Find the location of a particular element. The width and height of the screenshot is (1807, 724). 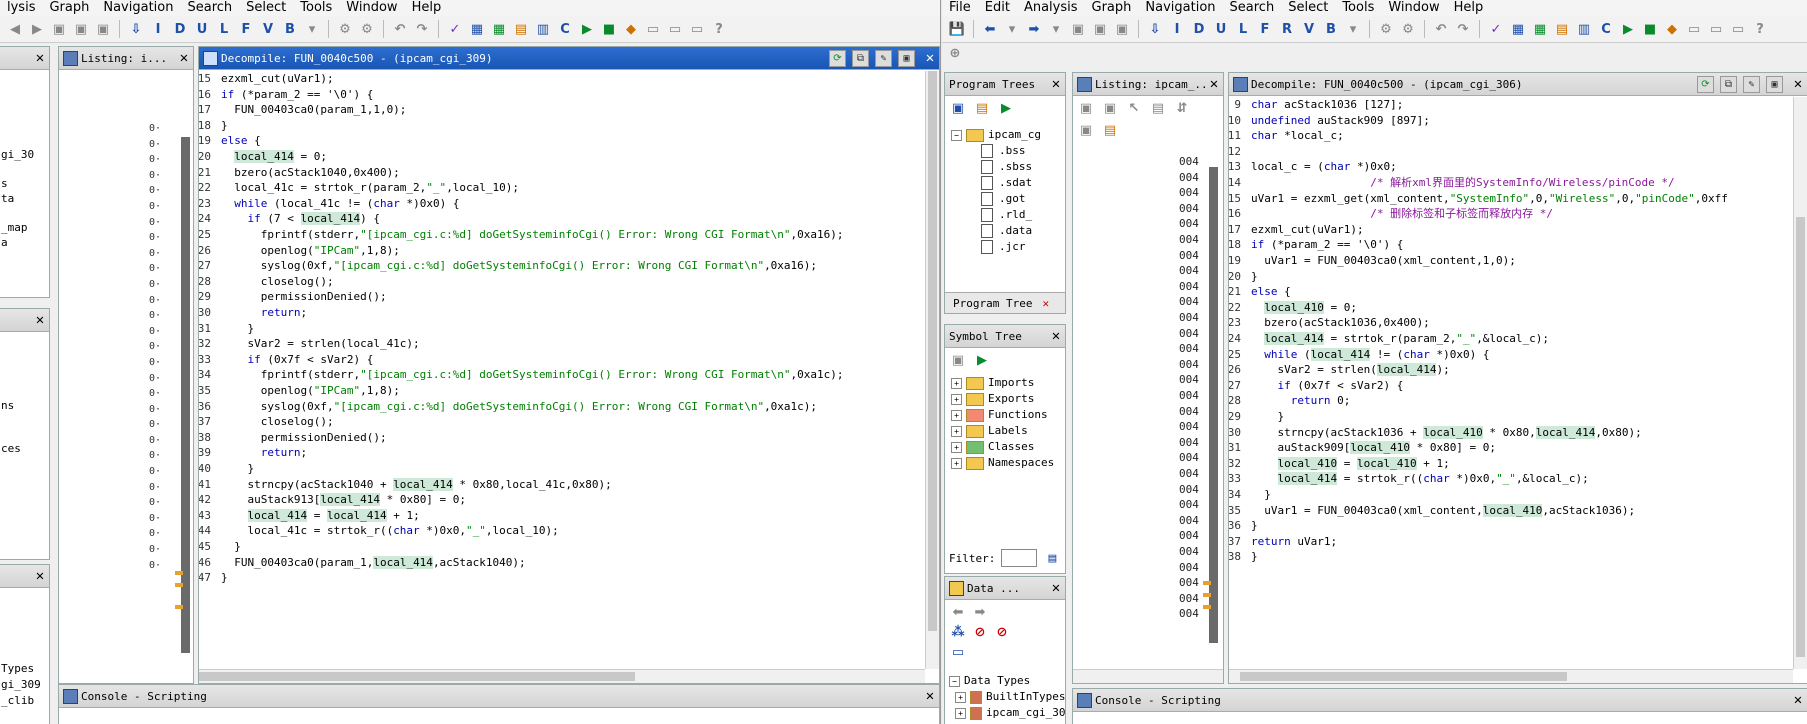

forward-icon: ▶ is located at coordinates (37, 29).